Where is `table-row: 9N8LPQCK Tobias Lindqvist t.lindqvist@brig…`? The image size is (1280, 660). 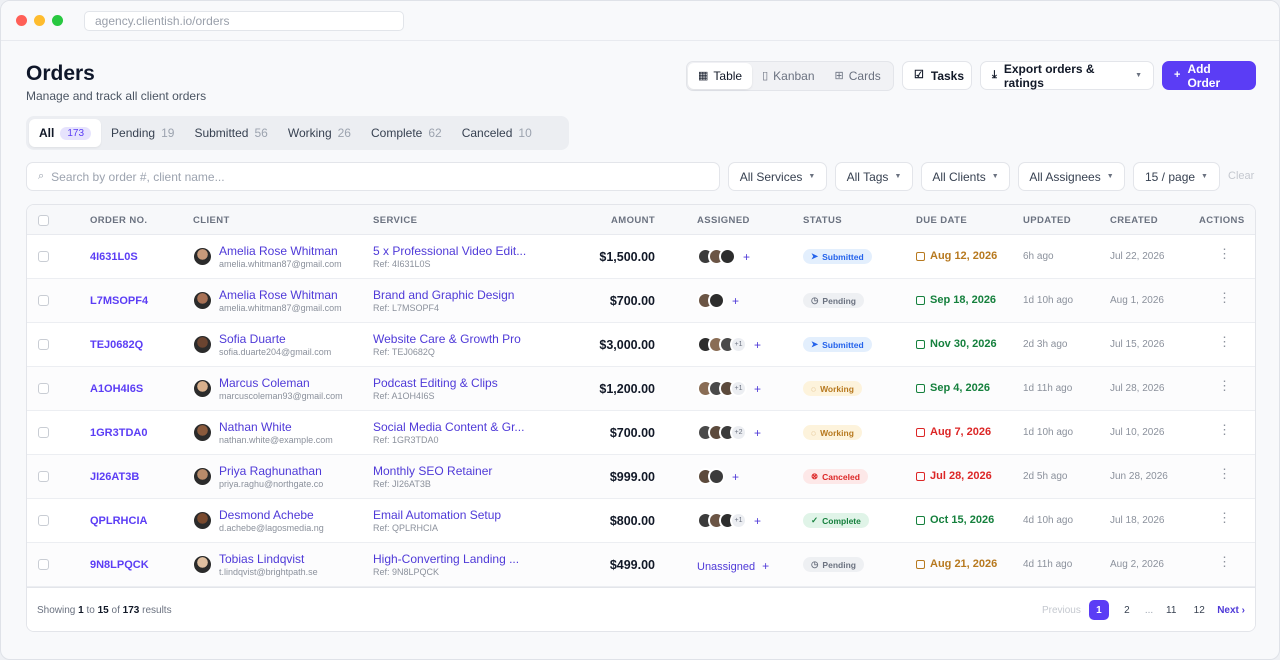
table-row: 9N8LPQCK Tobias Lindqvist t.lindqvist@brig… is located at coordinates (641, 565).